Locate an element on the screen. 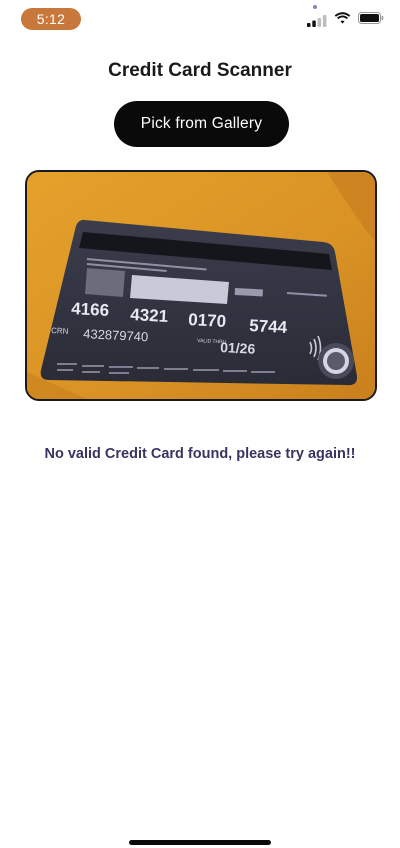 Image resolution: width=400 pixels, height=848 pixels. status-icons is located at coordinates (345, 18).